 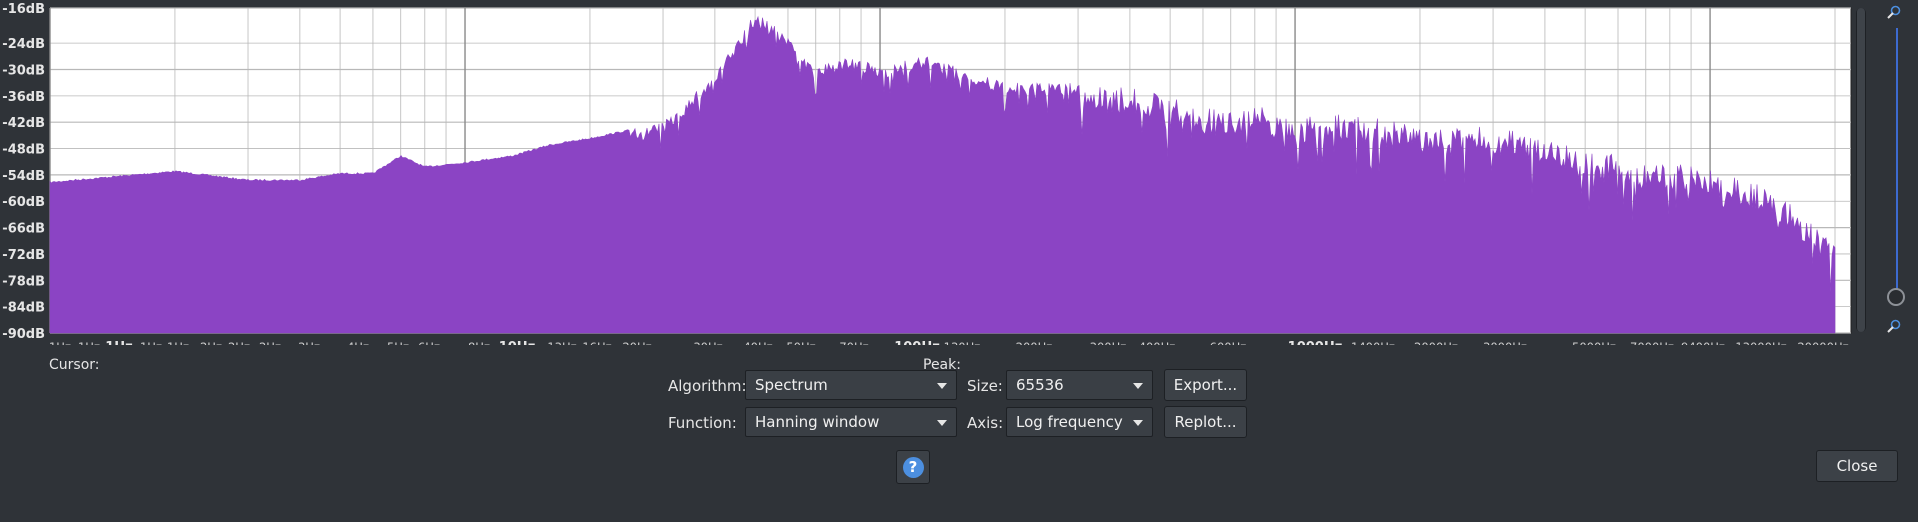 What do you see at coordinates (1857, 466) in the screenshot?
I see `close-button: Close` at bounding box center [1857, 466].